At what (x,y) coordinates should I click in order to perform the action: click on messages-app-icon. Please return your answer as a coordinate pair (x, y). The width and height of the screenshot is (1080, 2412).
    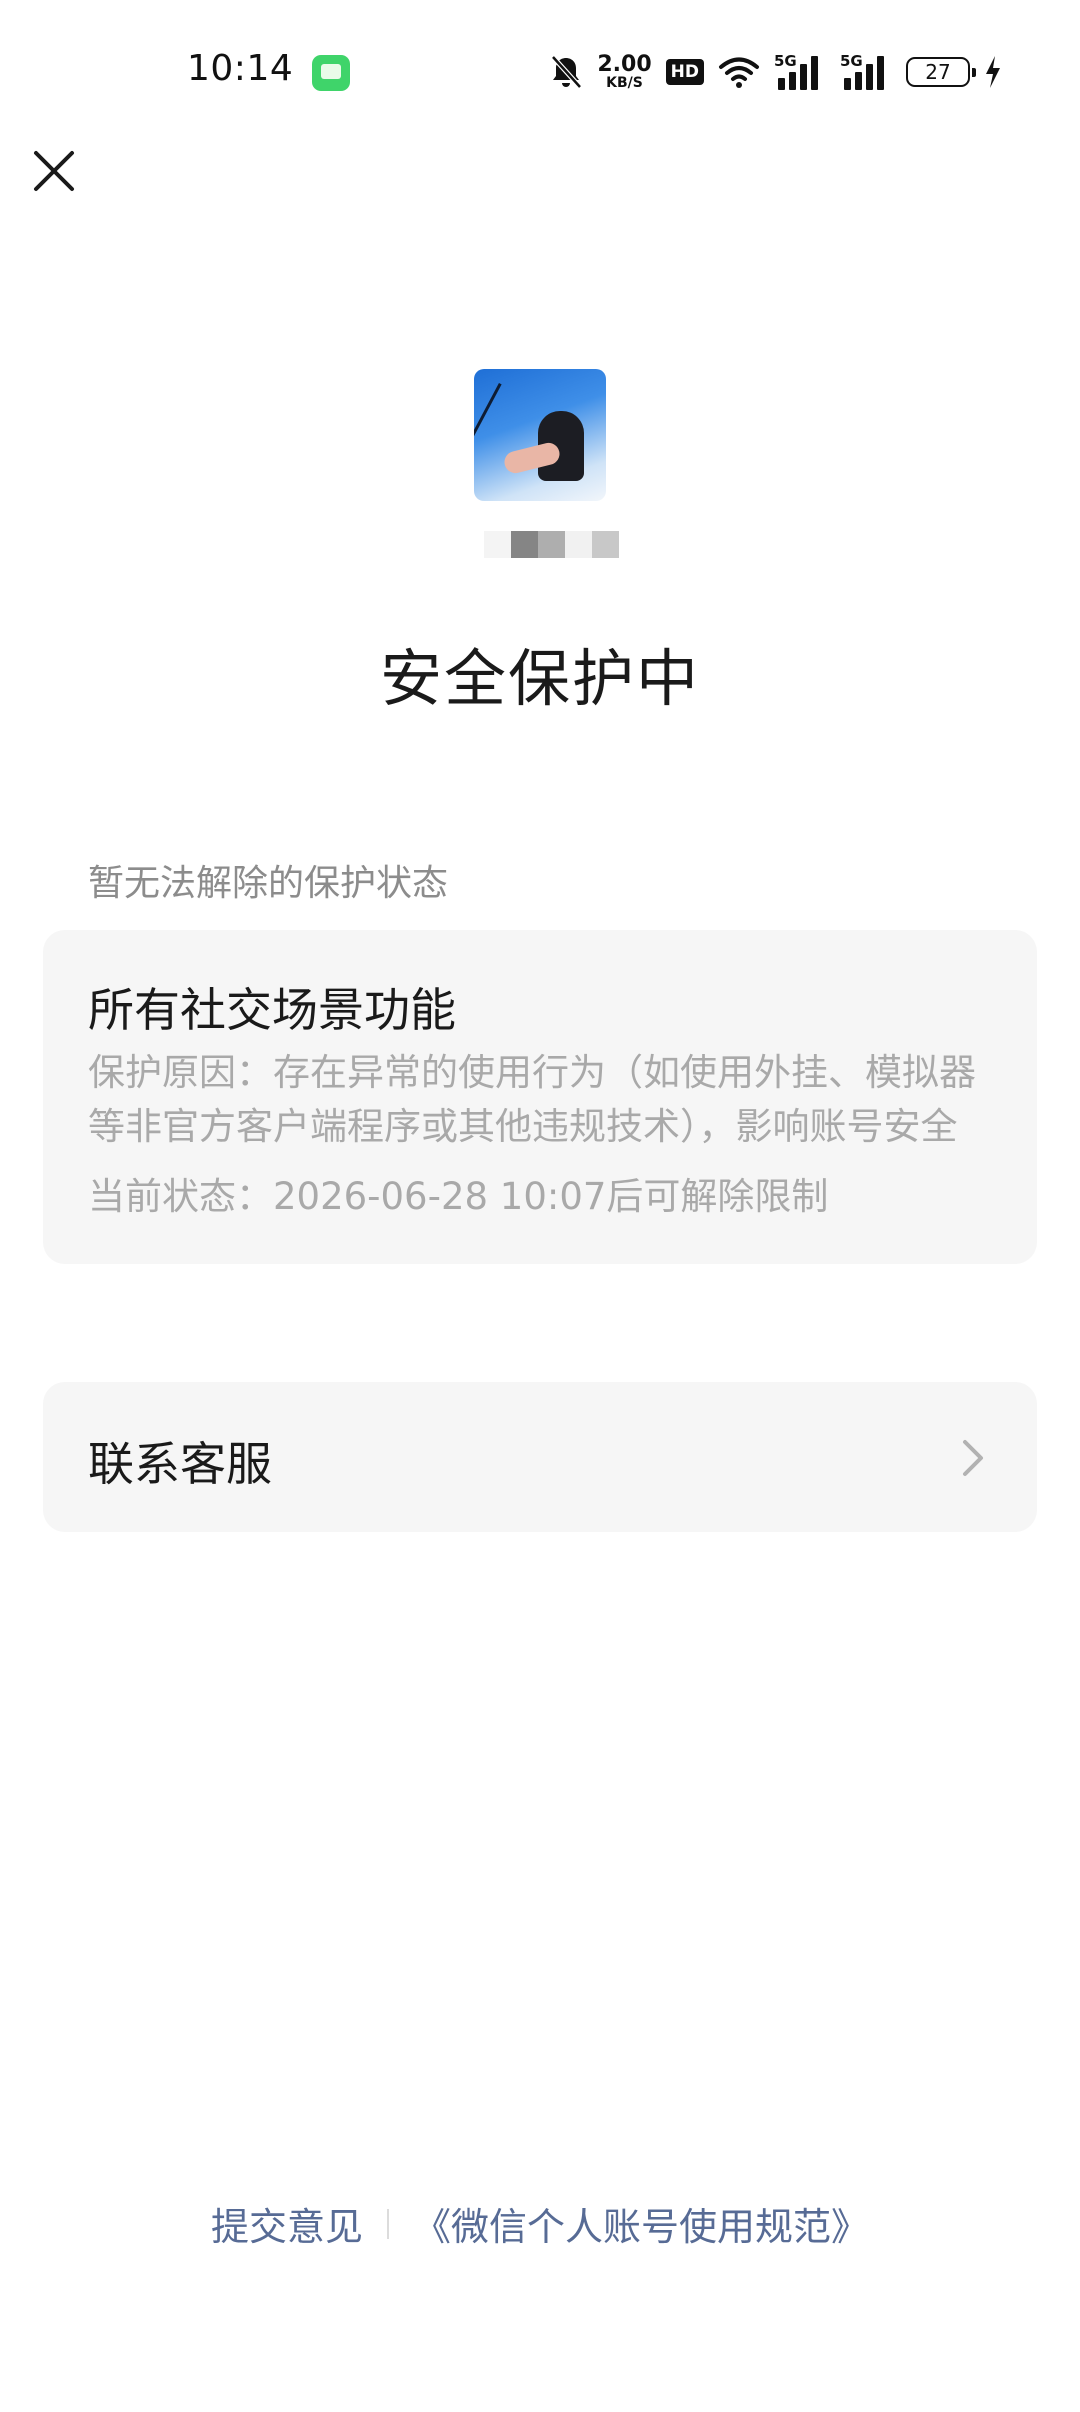
    Looking at the image, I should click on (331, 73).